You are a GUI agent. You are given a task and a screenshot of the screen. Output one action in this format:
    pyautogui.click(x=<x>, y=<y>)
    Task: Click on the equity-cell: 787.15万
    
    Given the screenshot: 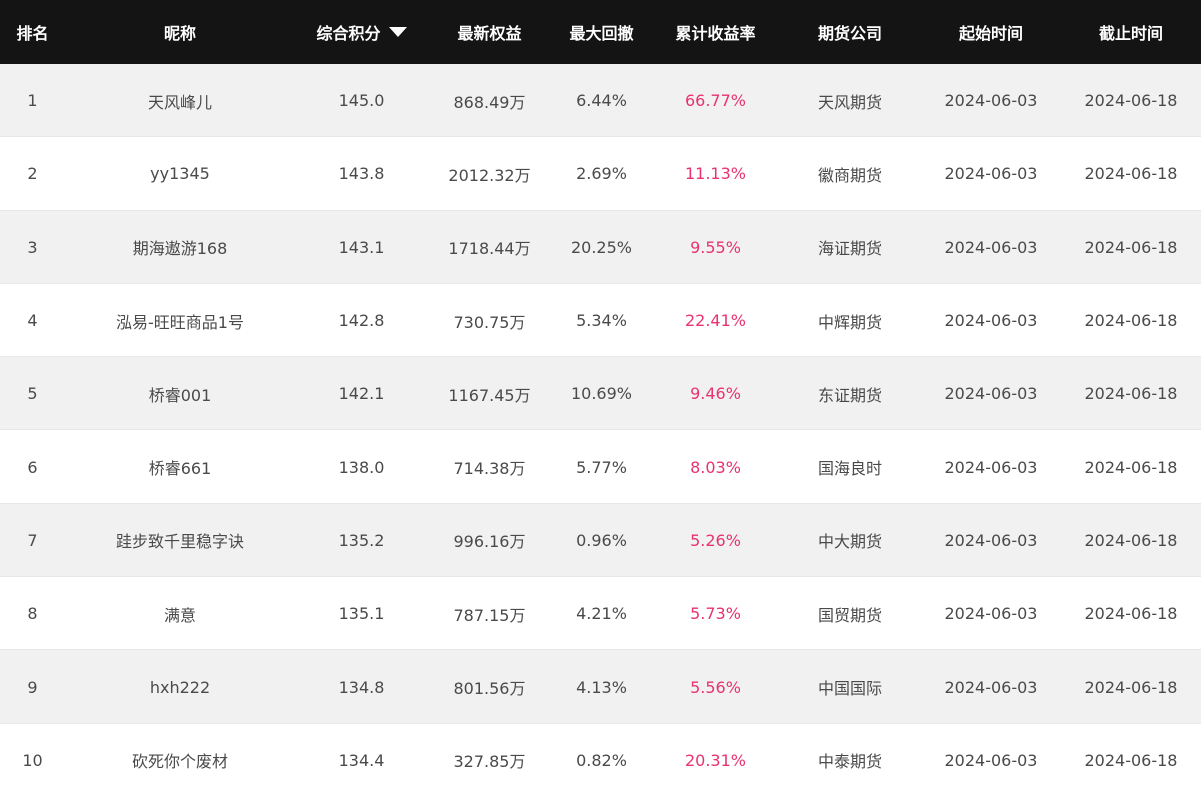 What is the action you would take?
    pyautogui.click(x=489, y=615)
    